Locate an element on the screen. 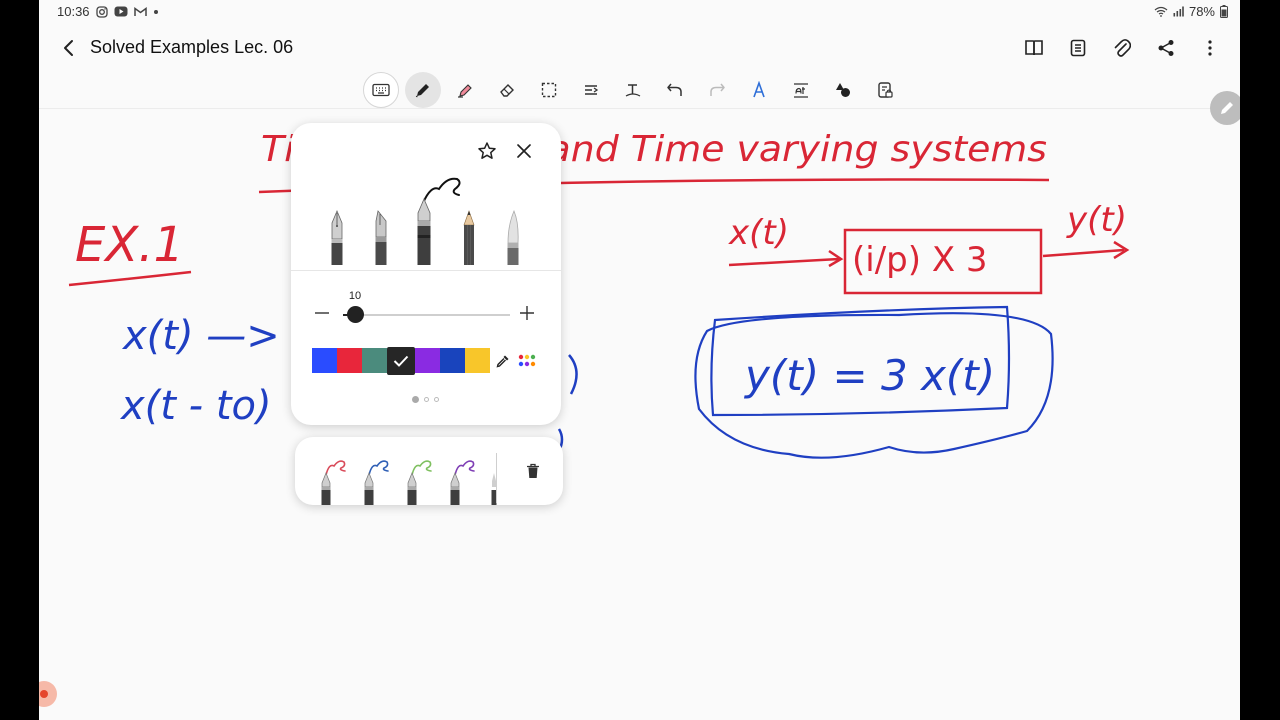 The image size is (1280, 720). undo-icon is located at coordinates (674, 89).